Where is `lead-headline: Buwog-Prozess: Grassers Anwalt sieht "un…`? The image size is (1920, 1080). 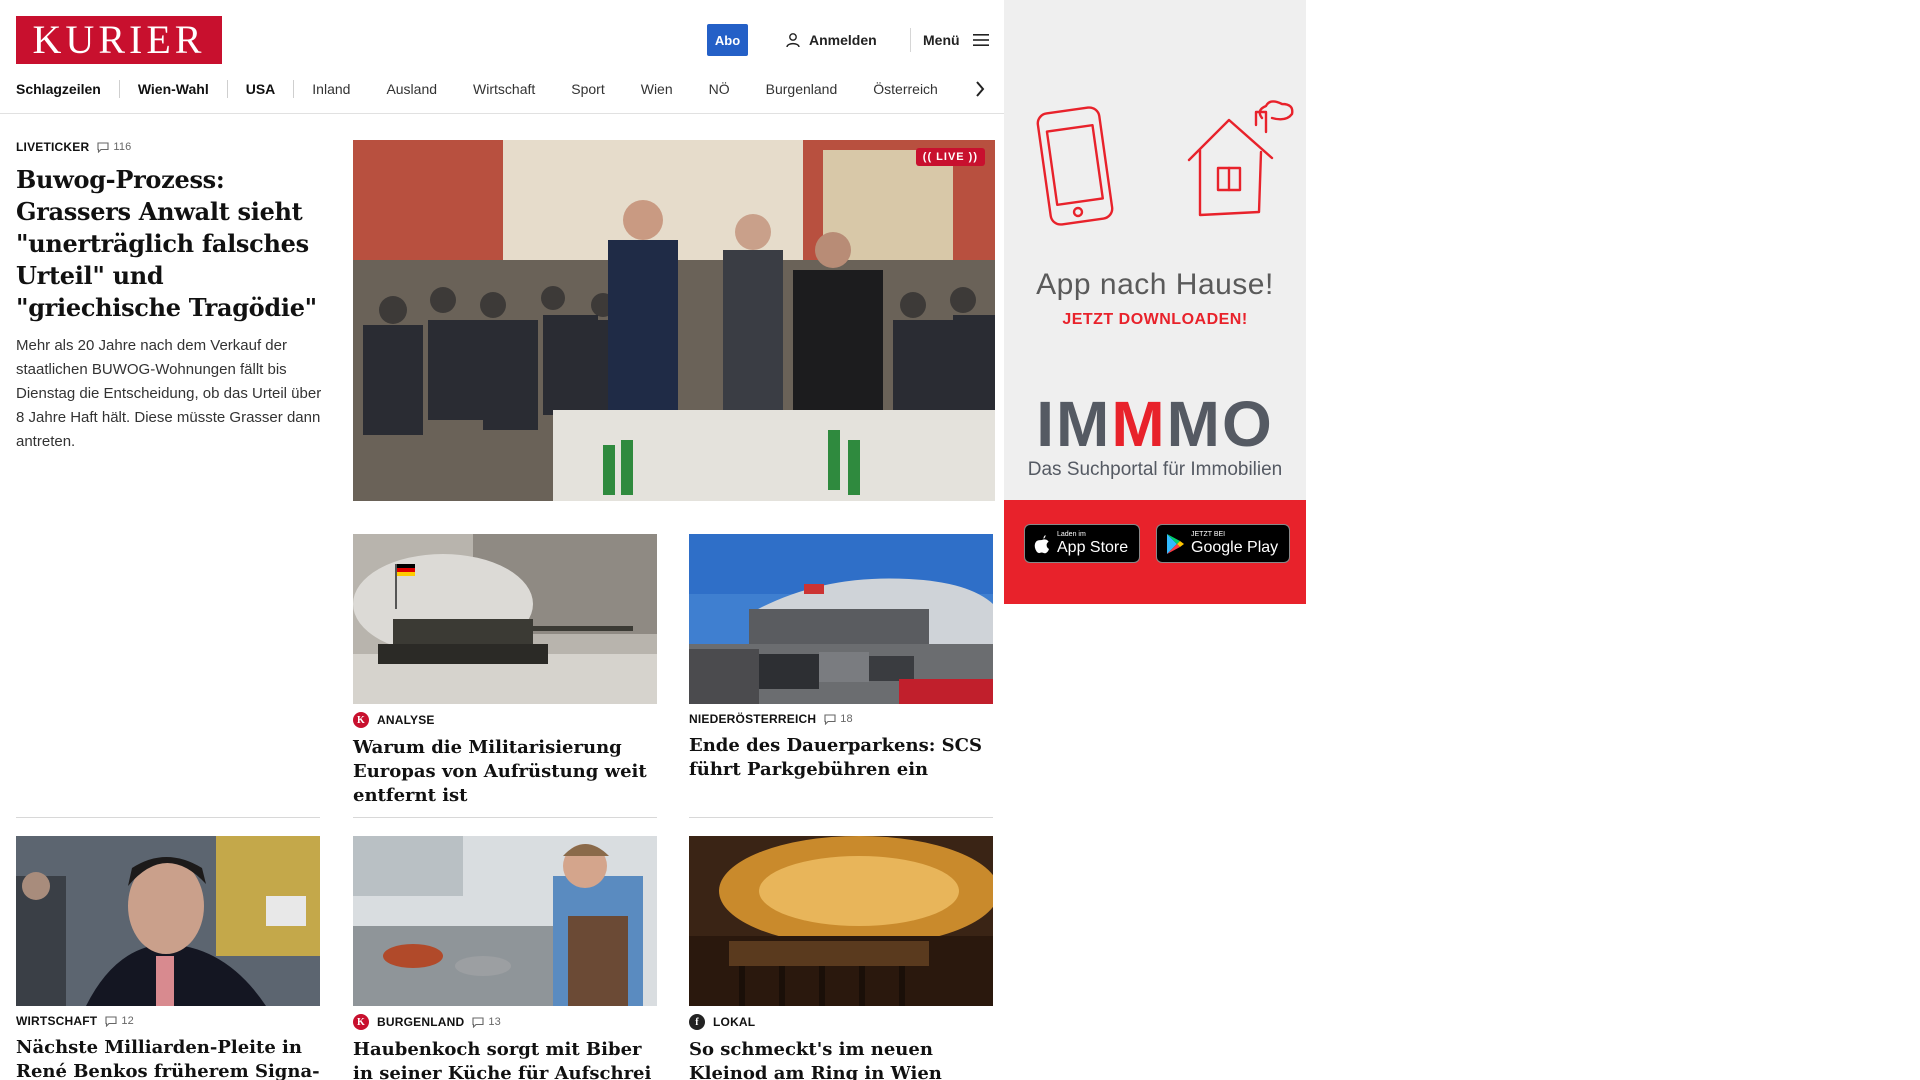
lead-headline: Buwog-Prozess: Grassers Anwalt sieht "un… is located at coordinates (169, 244).